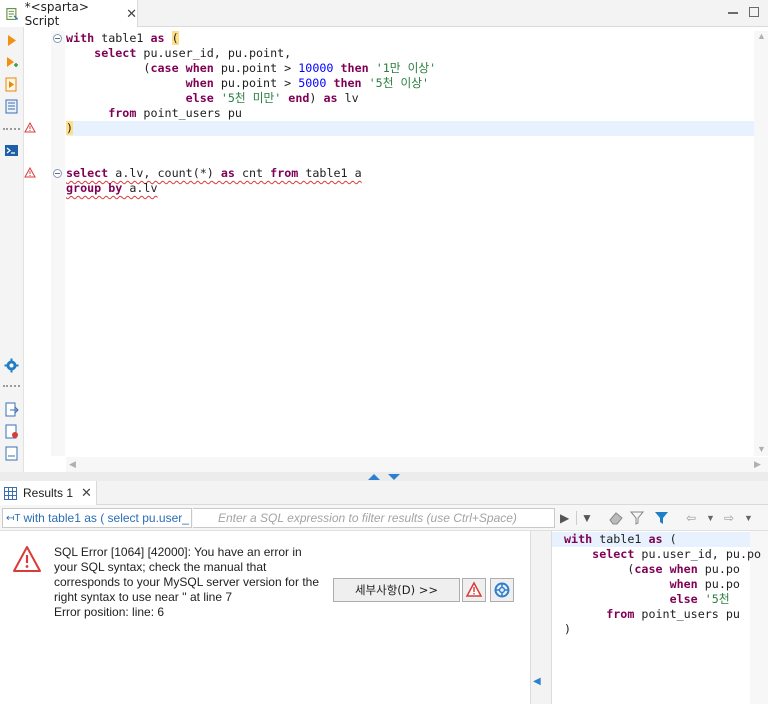 The width and height of the screenshot is (768, 704). I want to click on panel-splitter, so click(384, 476).